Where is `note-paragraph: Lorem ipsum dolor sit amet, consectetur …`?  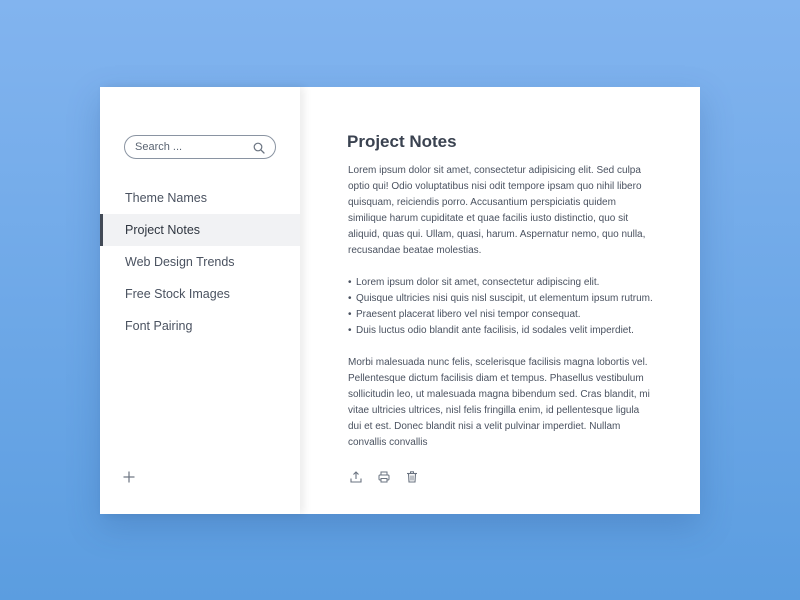 note-paragraph: Lorem ipsum dolor sit amet, consectetur … is located at coordinates (497, 210).